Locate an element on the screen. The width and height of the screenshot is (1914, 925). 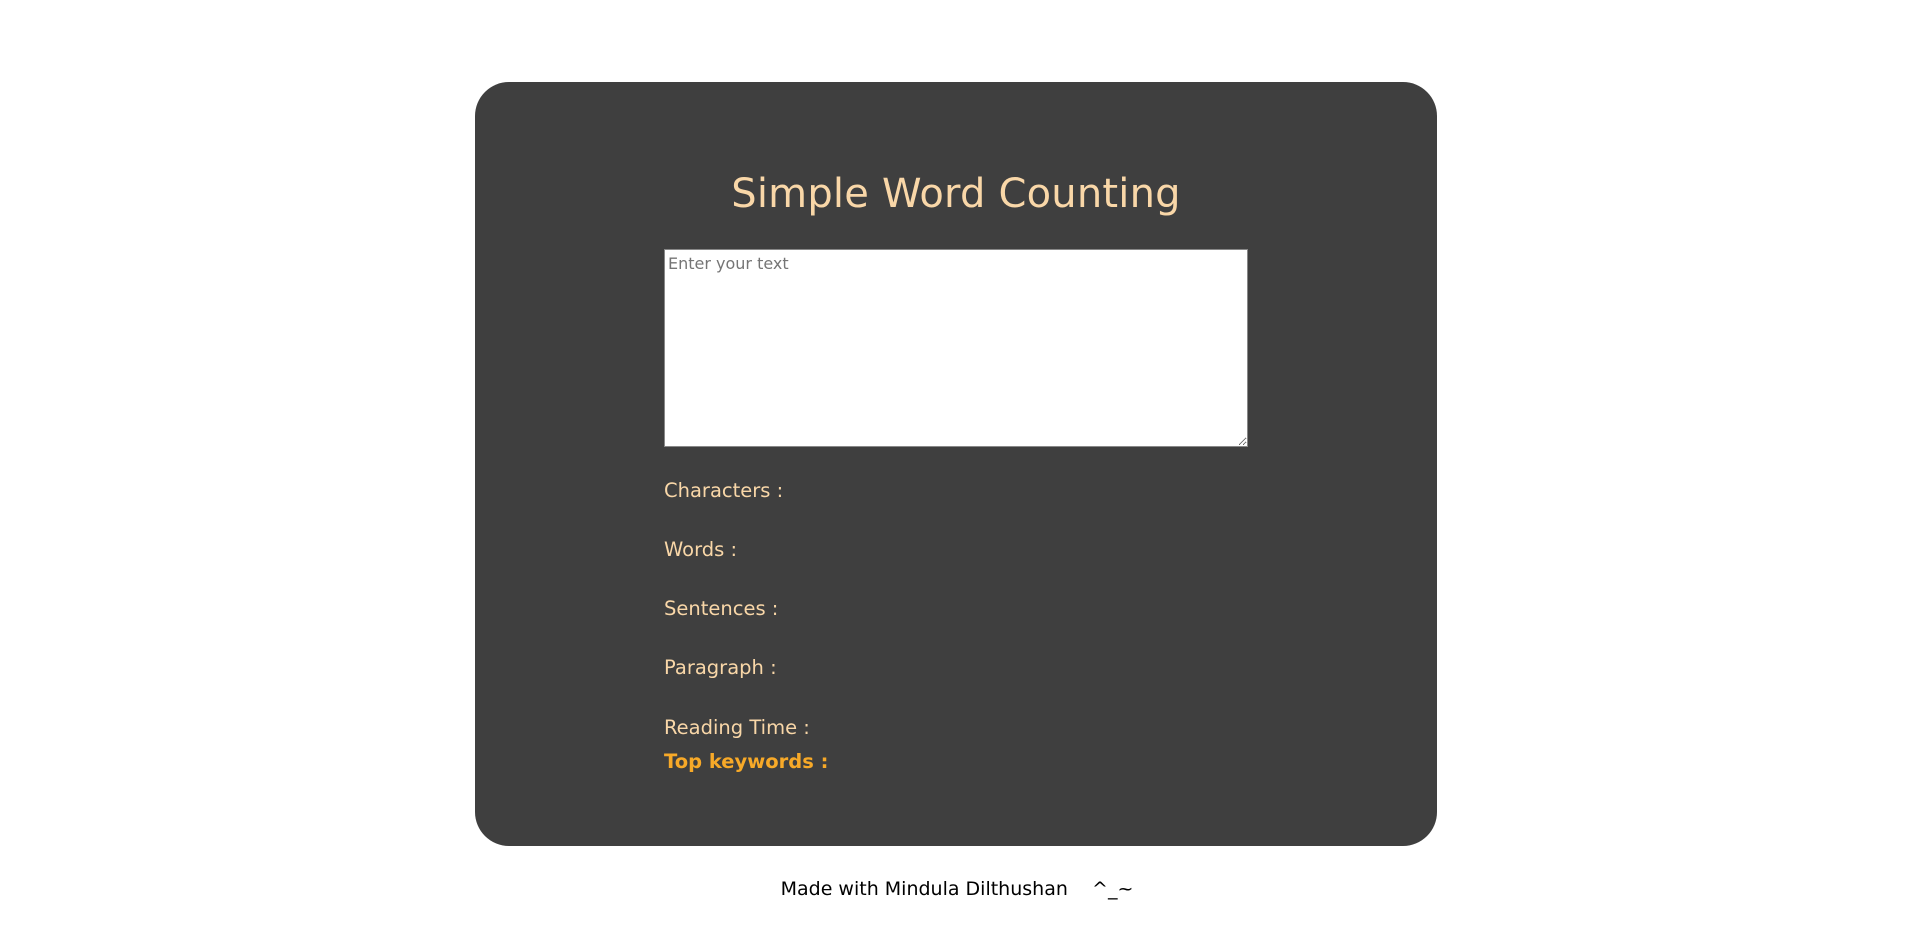
paragraph-label: Paragraph : is located at coordinates (720, 667).